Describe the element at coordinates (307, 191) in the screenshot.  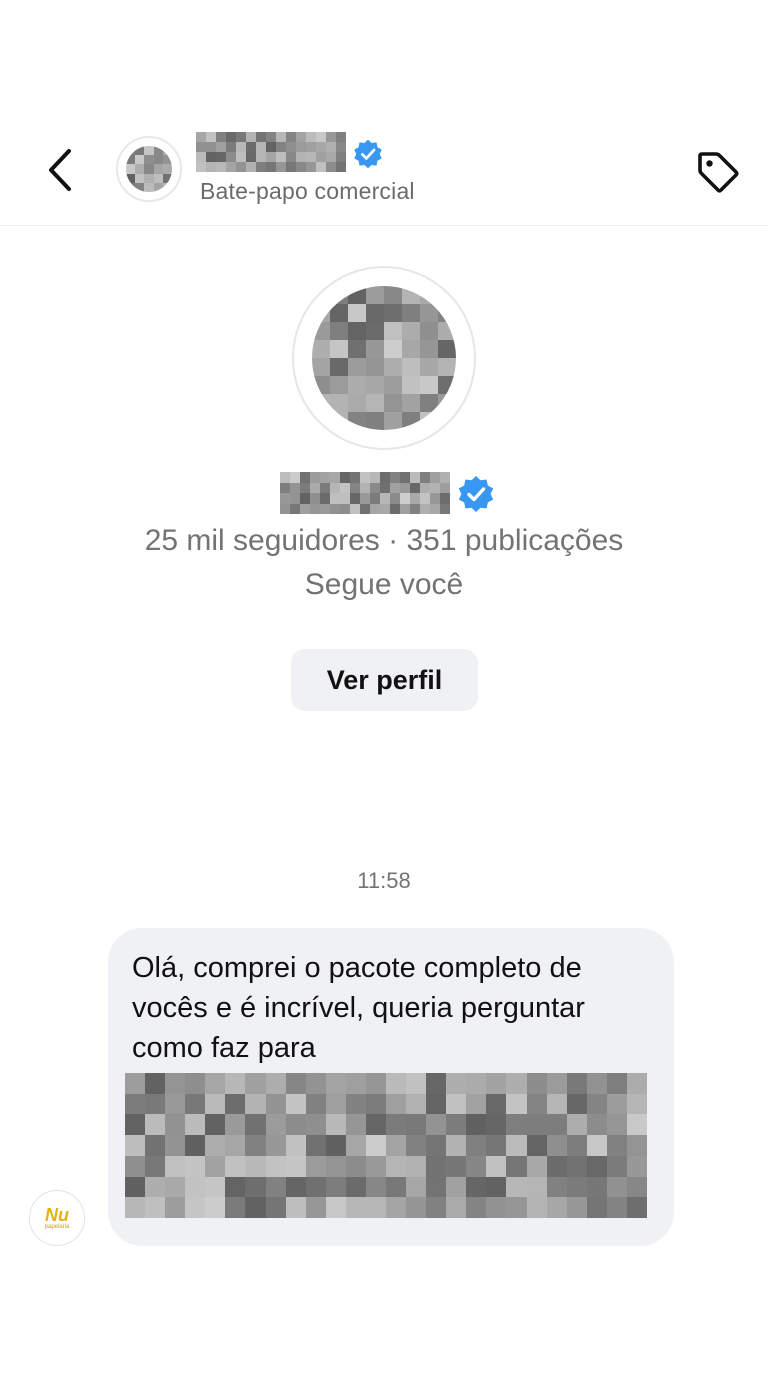
I see `business-chat-label: Bate-papo comercial` at that location.